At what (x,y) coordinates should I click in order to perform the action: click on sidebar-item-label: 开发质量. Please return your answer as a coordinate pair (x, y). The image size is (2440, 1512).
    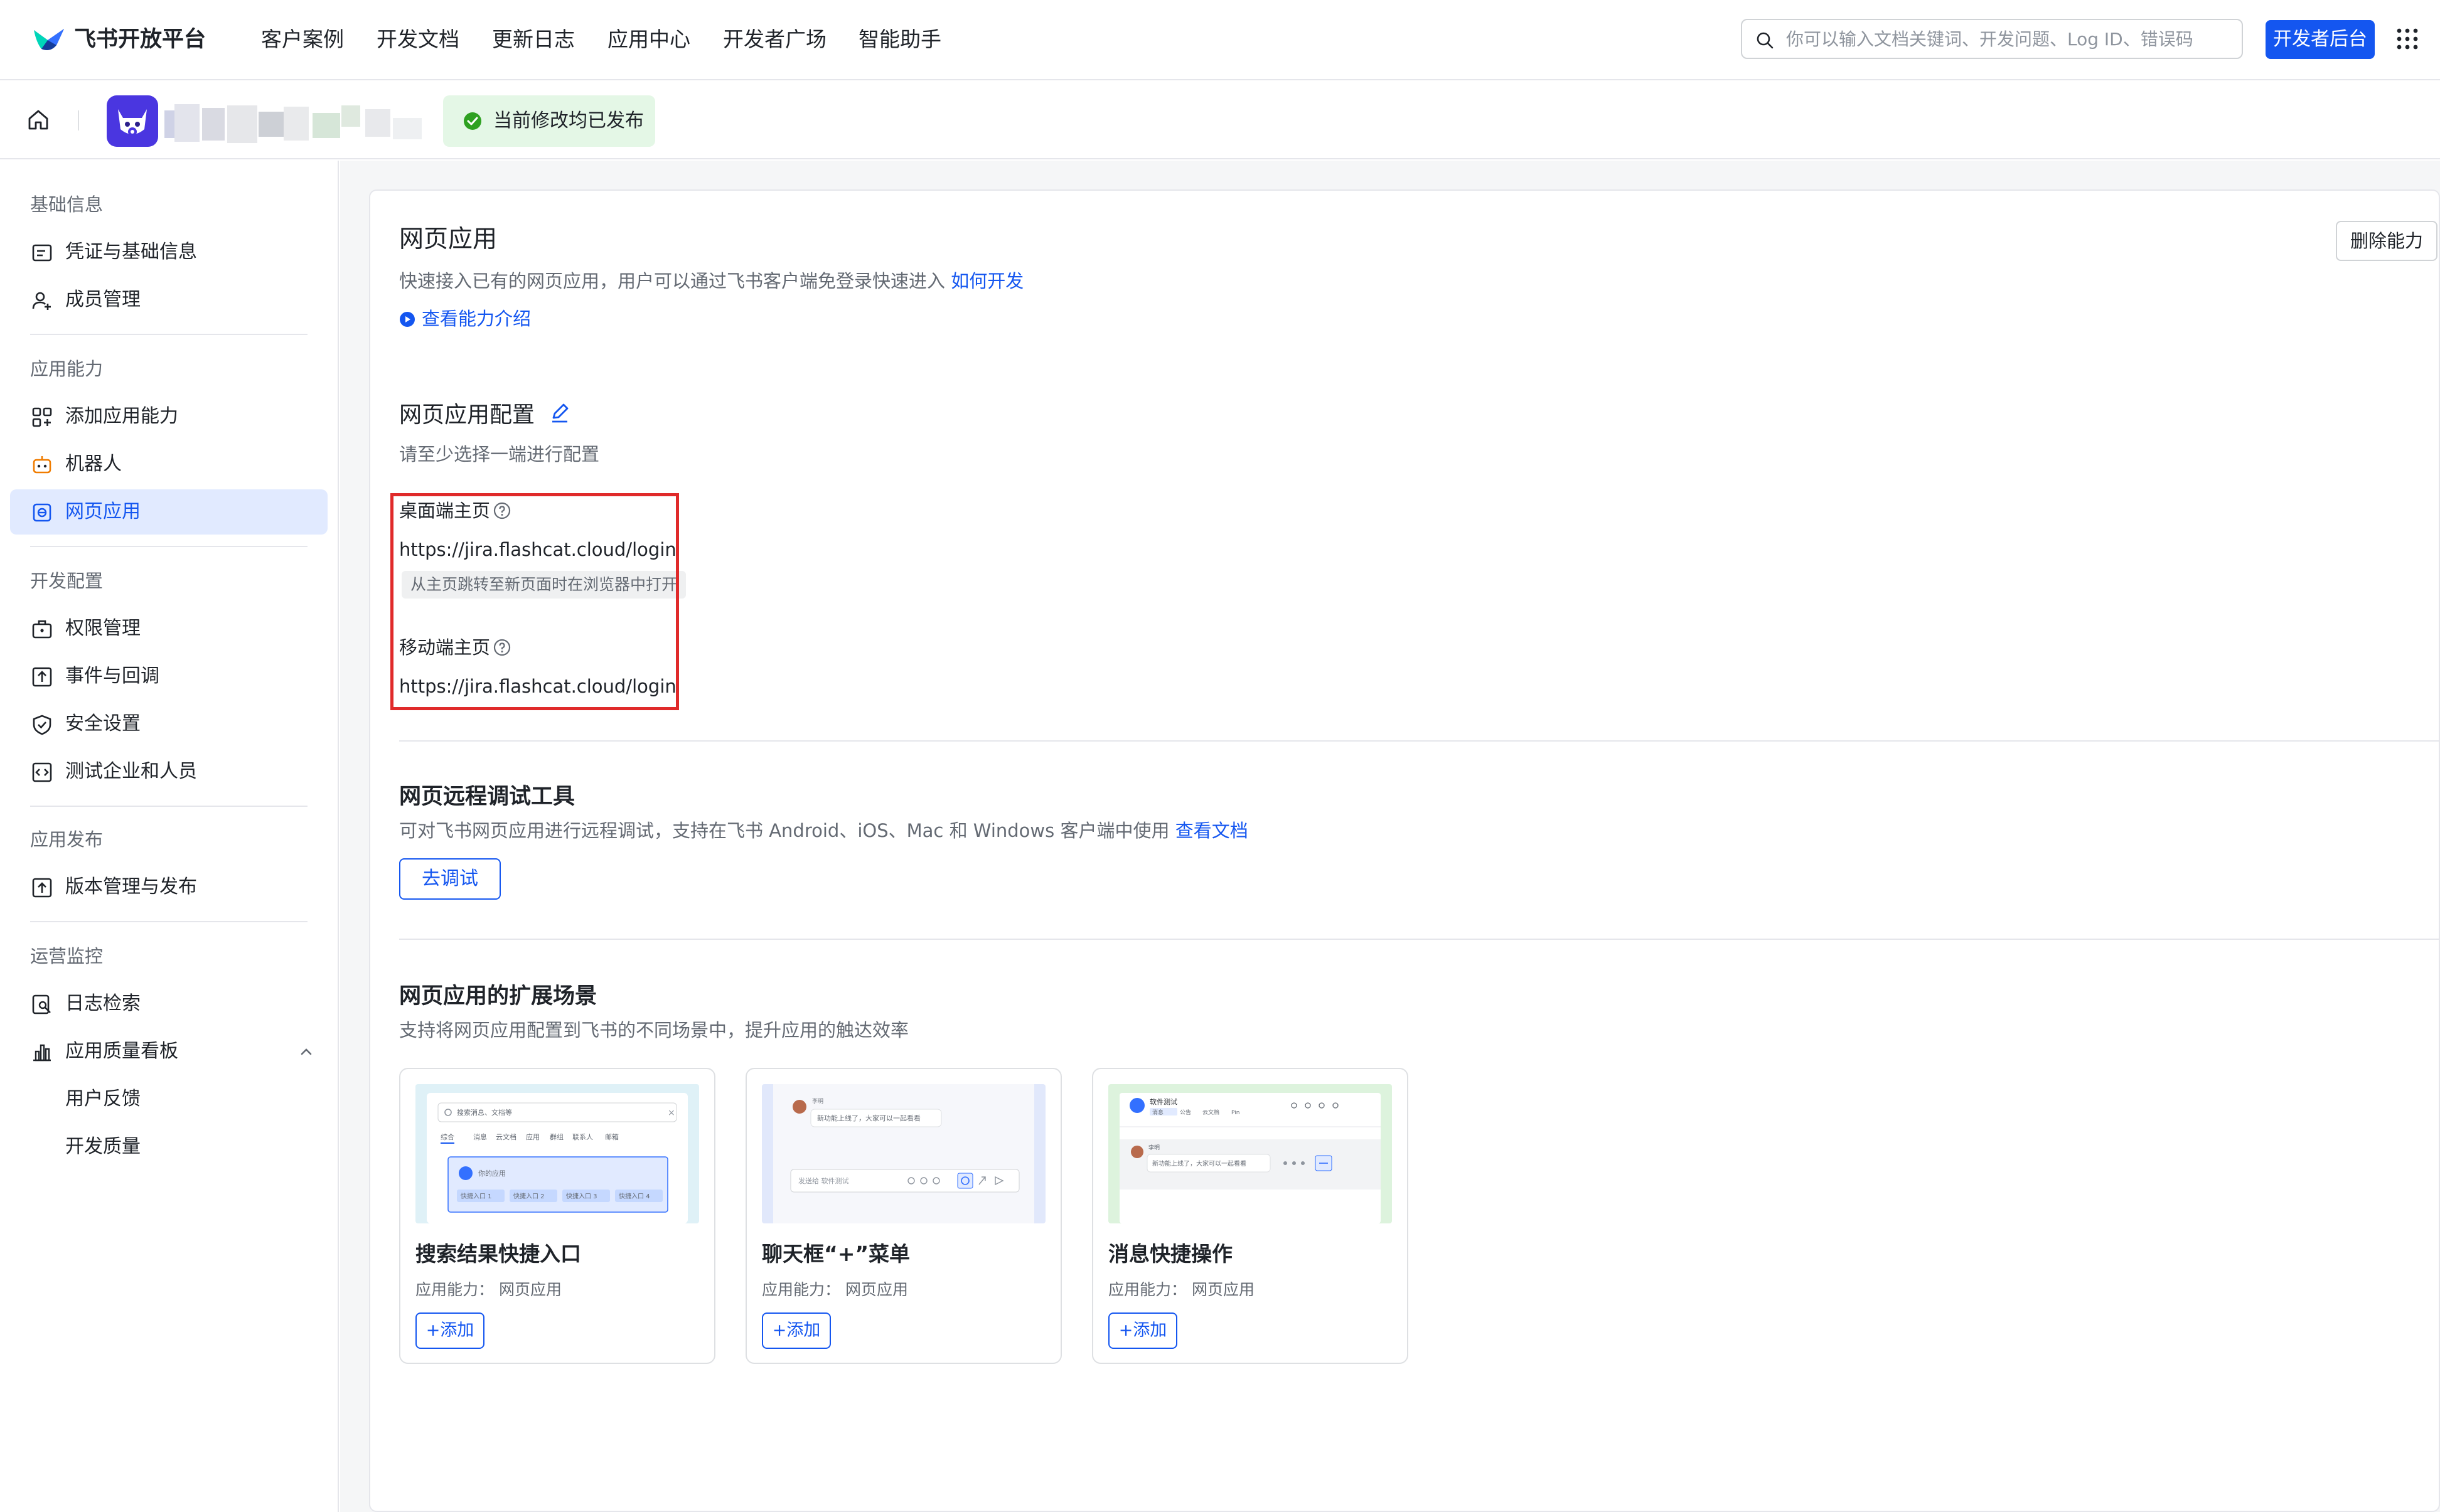
    Looking at the image, I should click on (103, 1147).